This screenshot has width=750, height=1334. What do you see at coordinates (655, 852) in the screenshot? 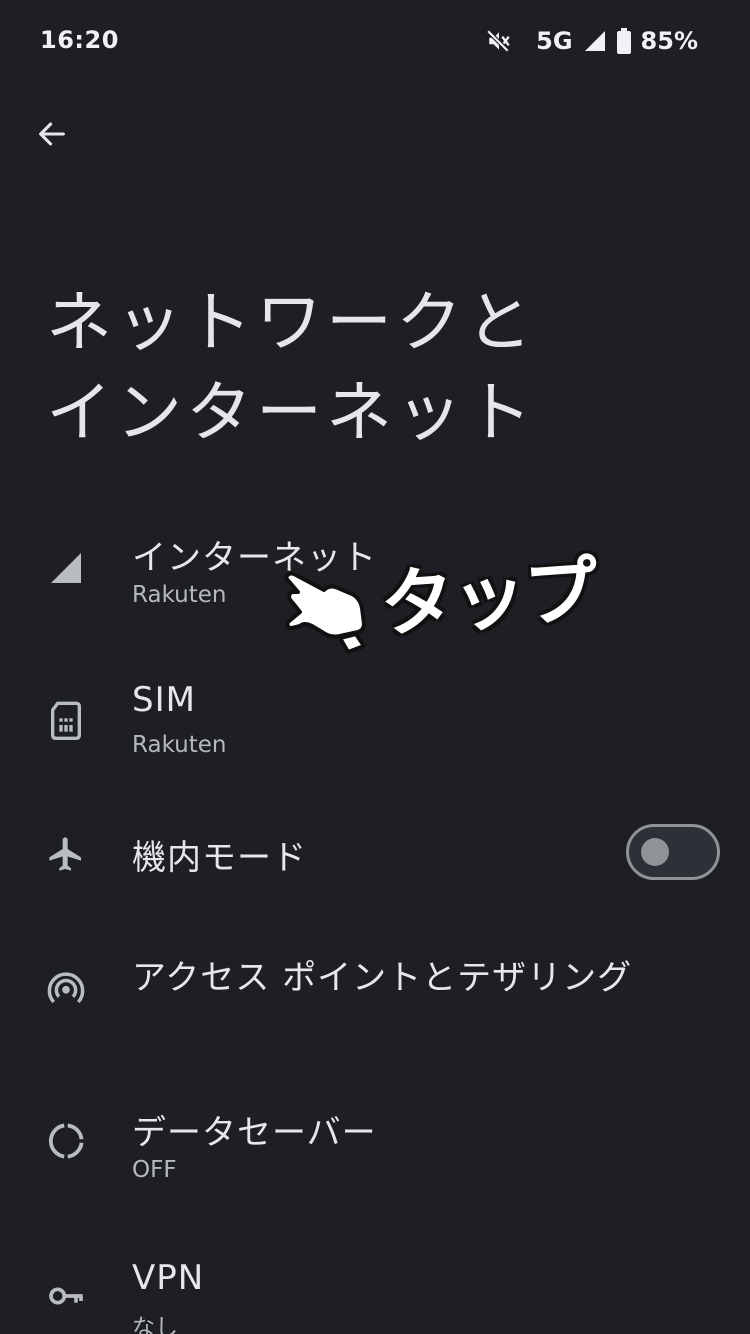
I see `toggle-knob` at bounding box center [655, 852].